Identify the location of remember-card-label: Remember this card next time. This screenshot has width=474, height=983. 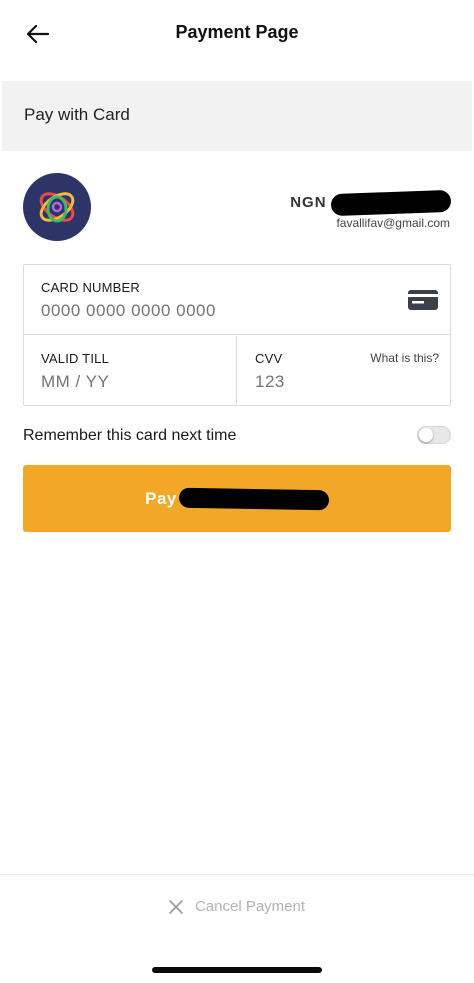
(130, 435).